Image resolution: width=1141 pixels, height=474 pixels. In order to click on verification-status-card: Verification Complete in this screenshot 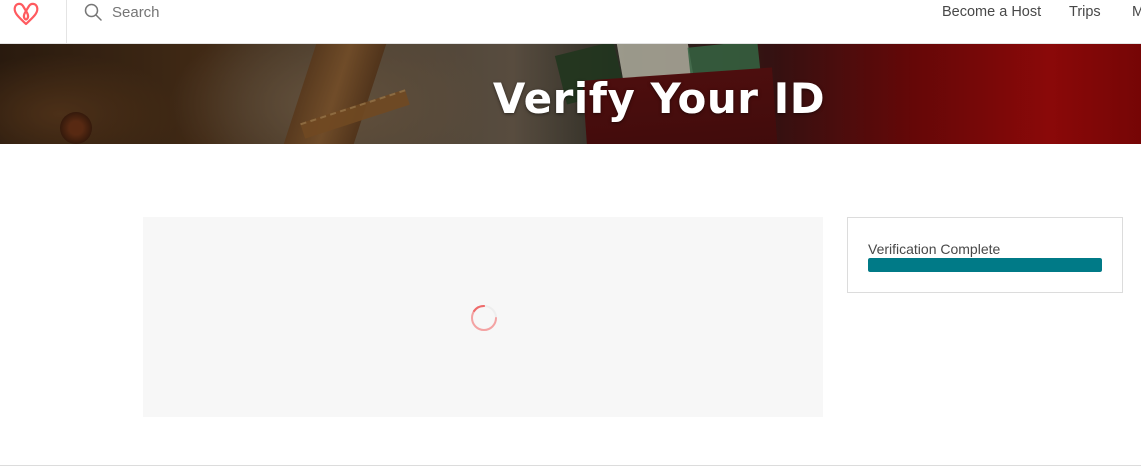, I will do `click(985, 255)`.